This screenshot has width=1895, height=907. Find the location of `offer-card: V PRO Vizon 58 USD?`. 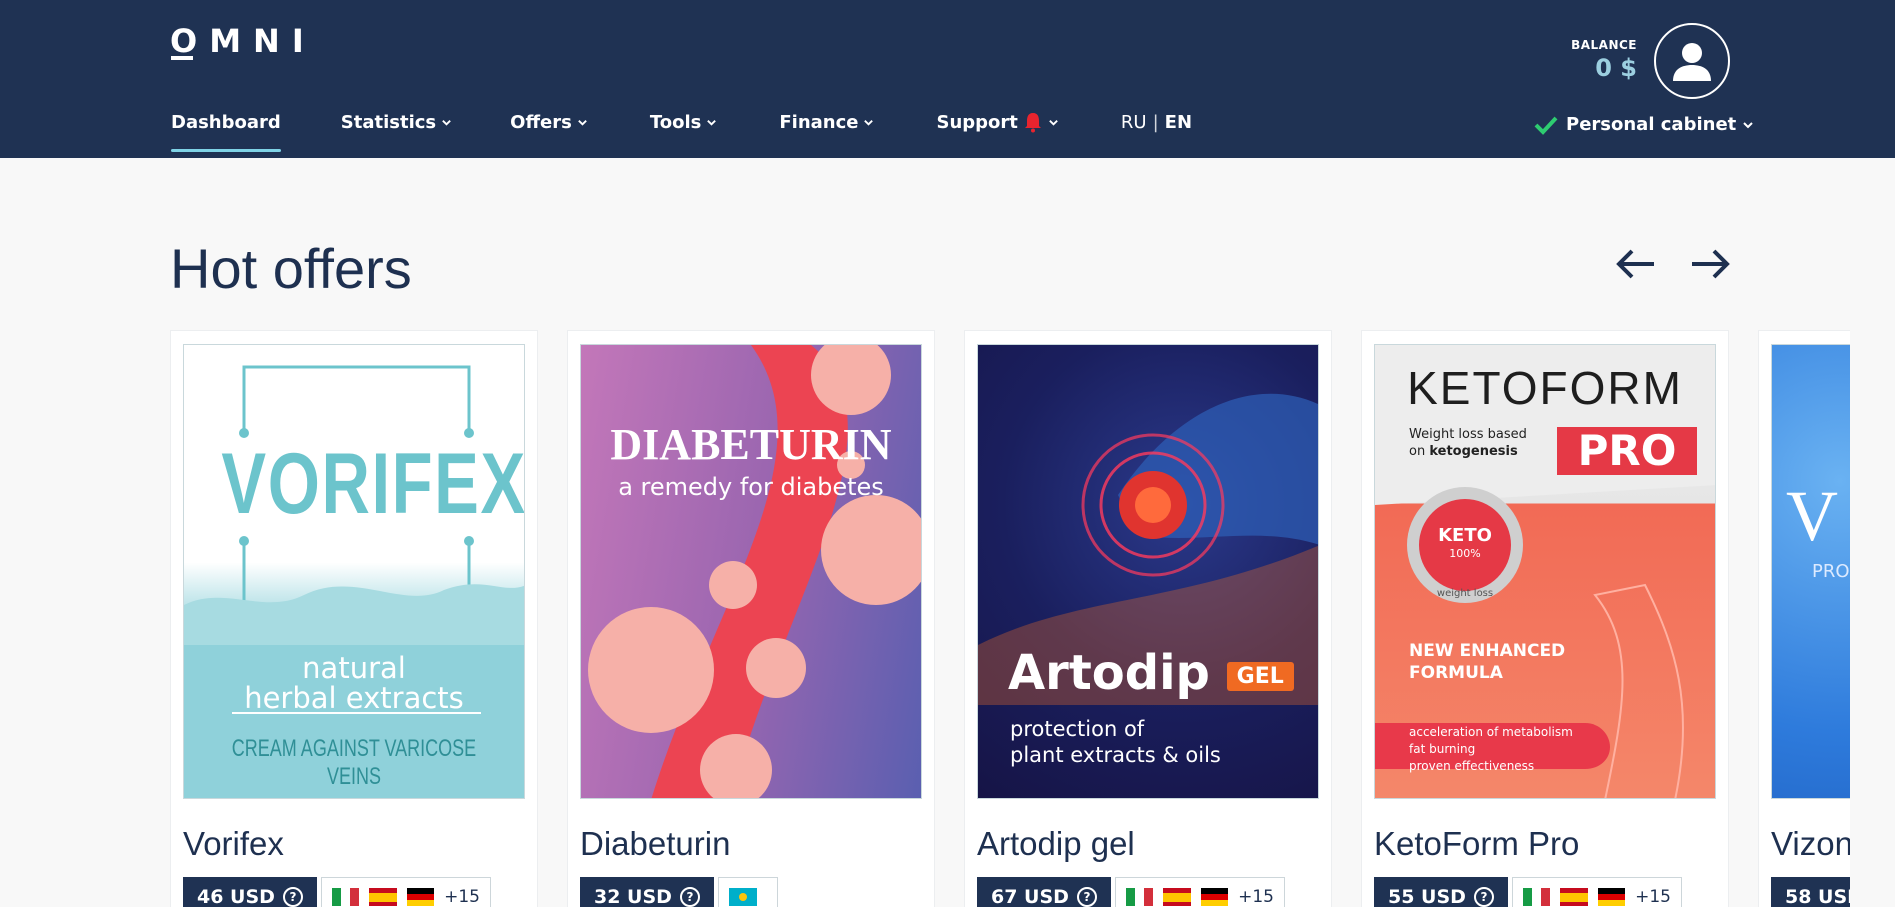

offer-card: V PRO Vizon 58 USD? is located at coordinates (1804, 618).